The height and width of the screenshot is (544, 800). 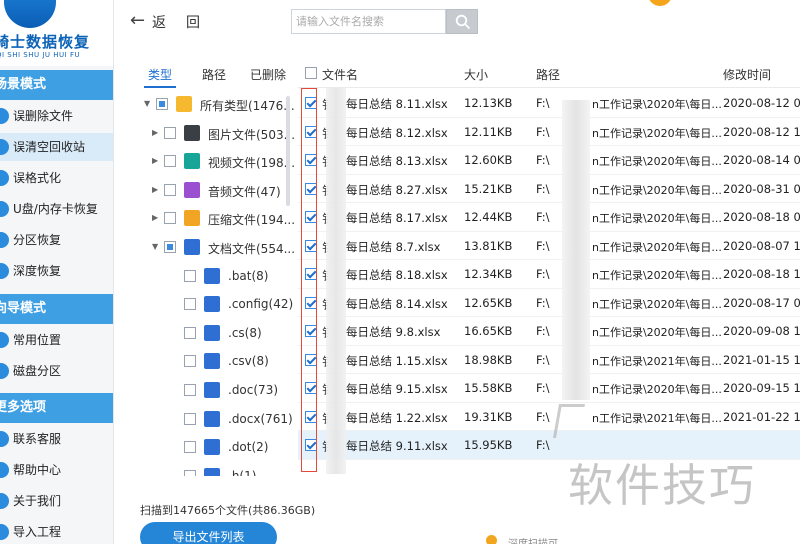 What do you see at coordinates (397, 104) in the screenshot?
I see `file-name: 每日总结 8.11.xlsx` at bounding box center [397, 104].